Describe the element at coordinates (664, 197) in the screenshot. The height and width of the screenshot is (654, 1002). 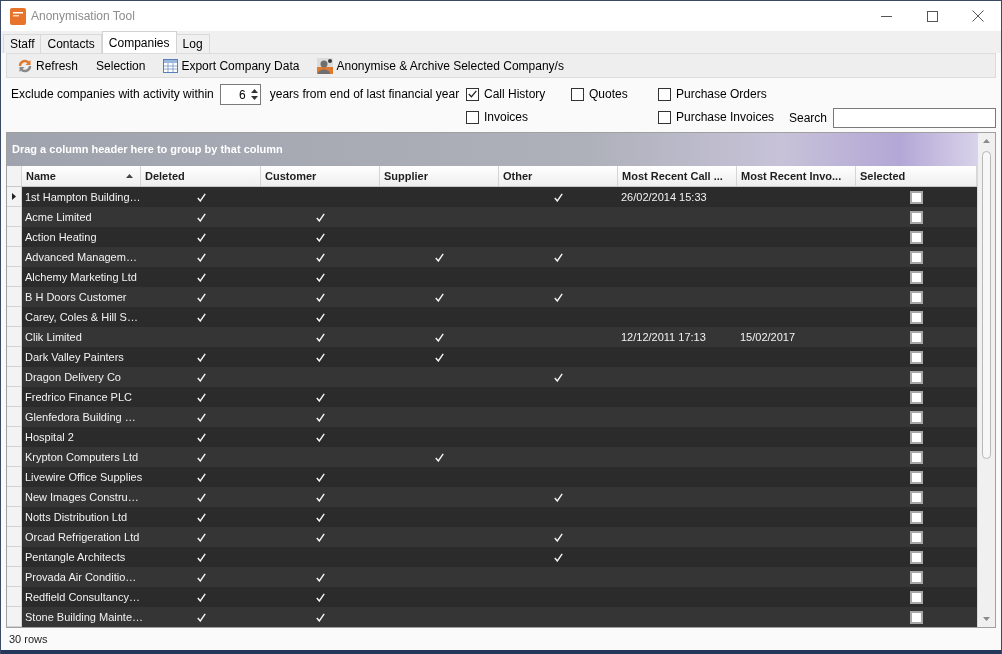
I see `date-text: 26/02/2014 15:33` at that location.